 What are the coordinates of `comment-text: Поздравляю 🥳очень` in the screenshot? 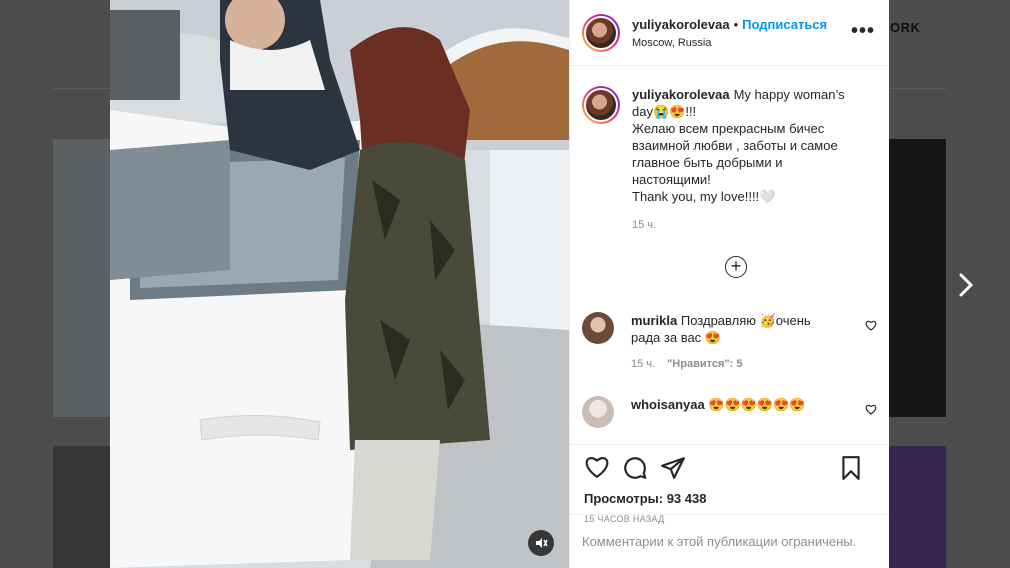 It's located at (745, 320).